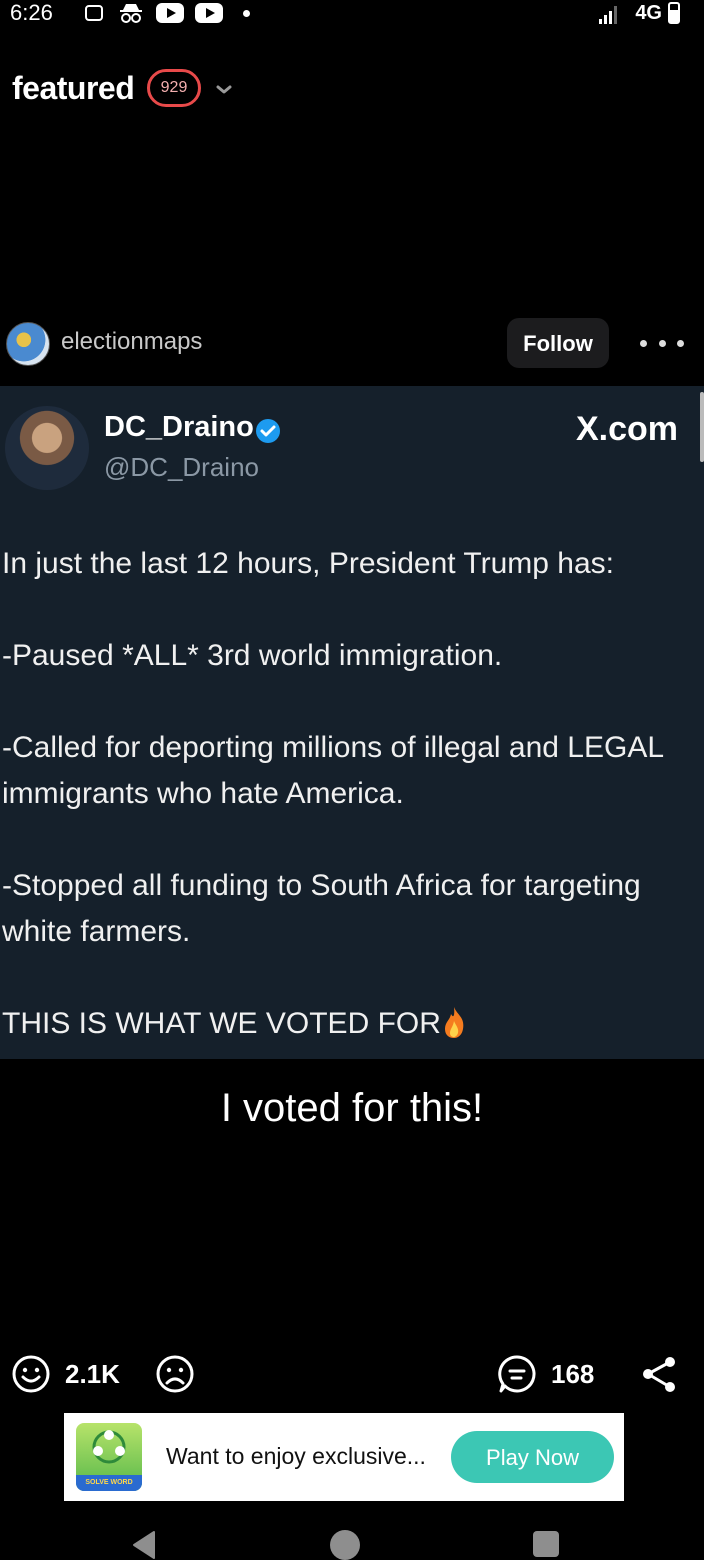  Describe the element at coordinates (454, 1022) in the screenshot. I see `fire-emoji-icon` at that location.